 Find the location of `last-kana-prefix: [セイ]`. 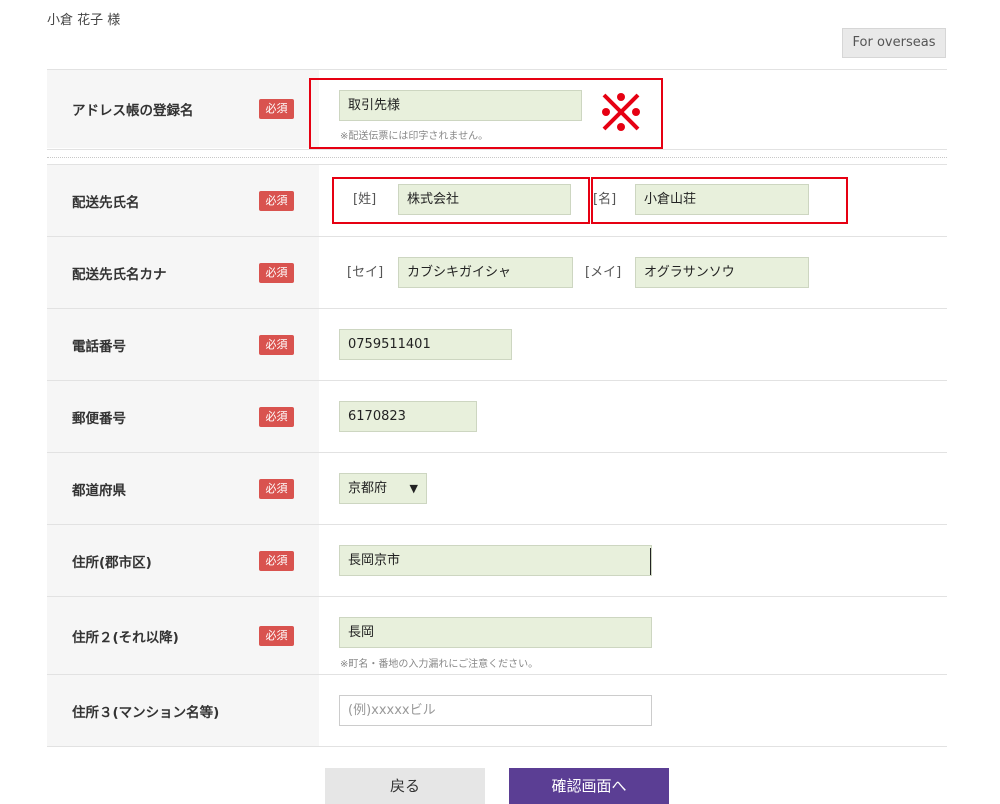

last-kana-prefix: [セイ] is located at coordinates (365, 272).